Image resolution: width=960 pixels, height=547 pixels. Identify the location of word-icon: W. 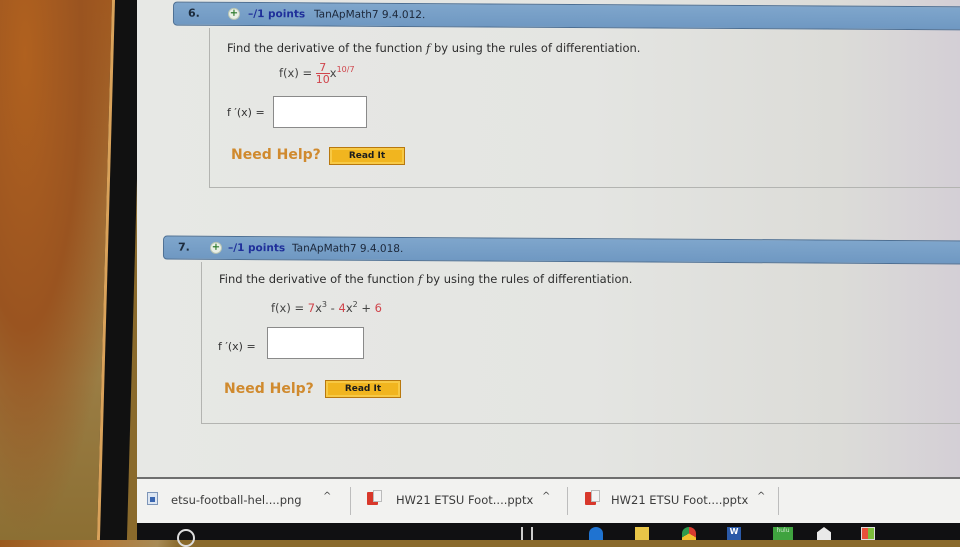
(734, 533).